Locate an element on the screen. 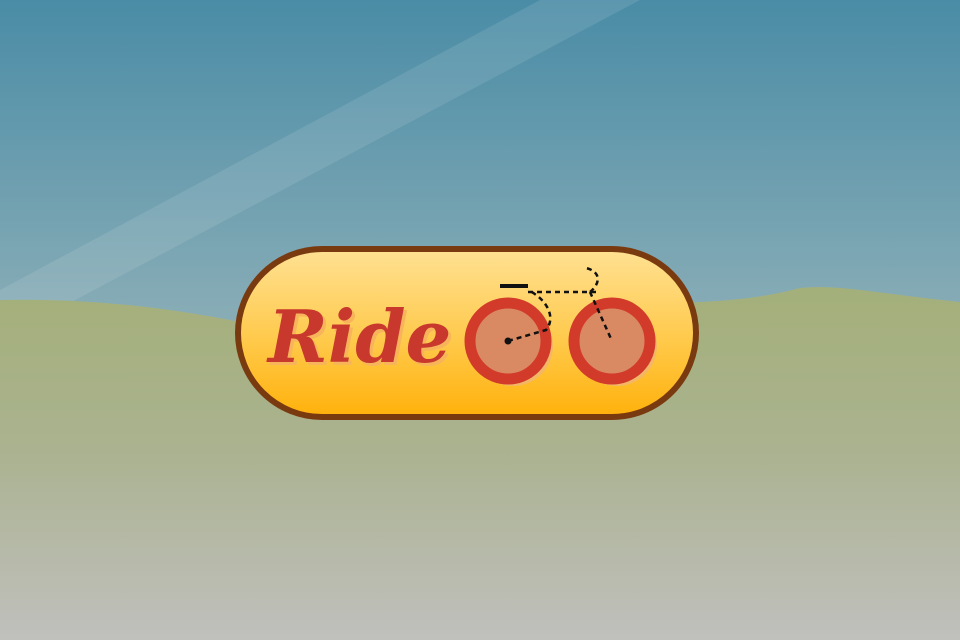 This screenshot has width=960, height=640. bicycle-seat is located at coordinates (514, 286).